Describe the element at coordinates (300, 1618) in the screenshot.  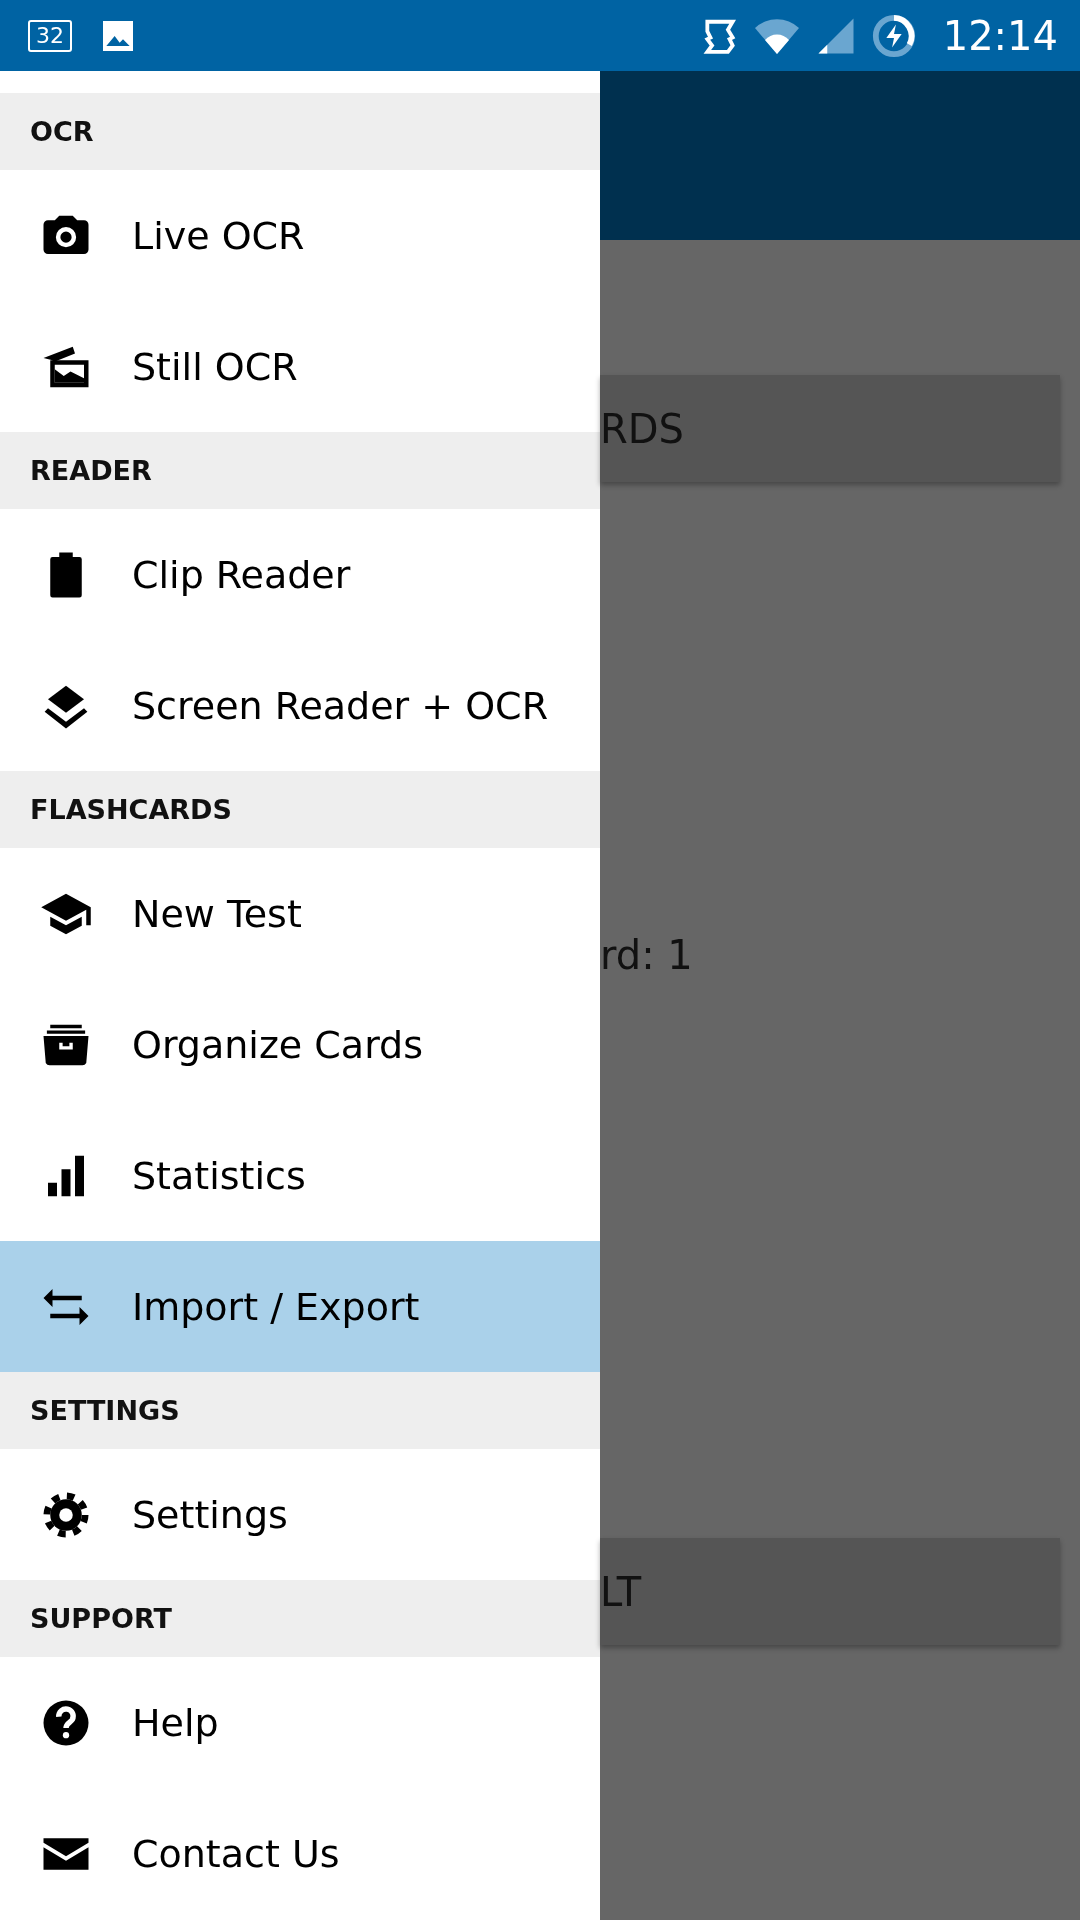
I see `section-header: SUPPORT` at that location.